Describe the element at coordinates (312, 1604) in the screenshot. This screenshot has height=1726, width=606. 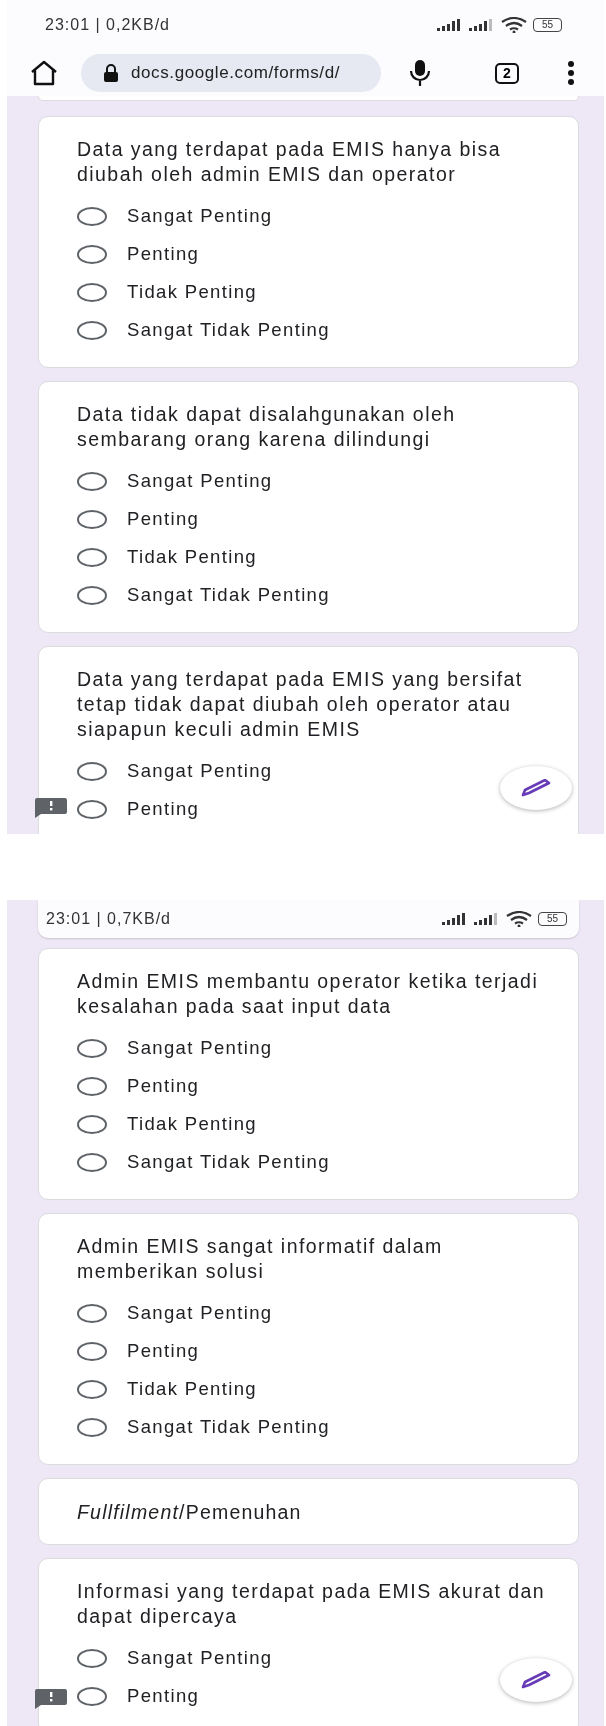
I see `question-text: Informasi yang terdapat pada EMIS akurat dan dapat dipercaya` at that location.